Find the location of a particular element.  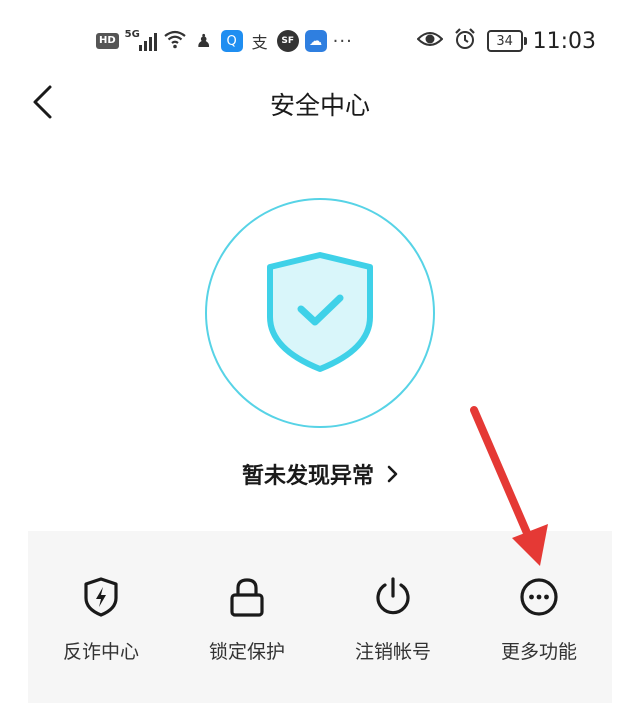

alarm-icon is located at coordinates (465, 41).